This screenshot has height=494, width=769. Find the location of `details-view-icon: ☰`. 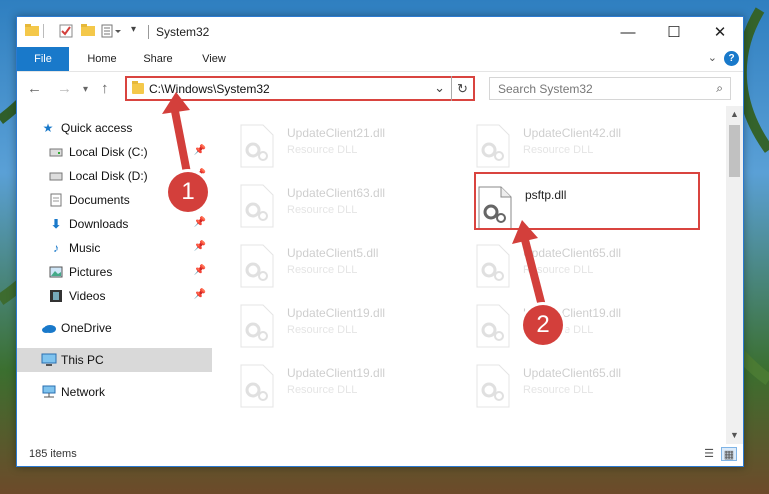

details-view-icon: ☰ is located at coordinates (709, 454).